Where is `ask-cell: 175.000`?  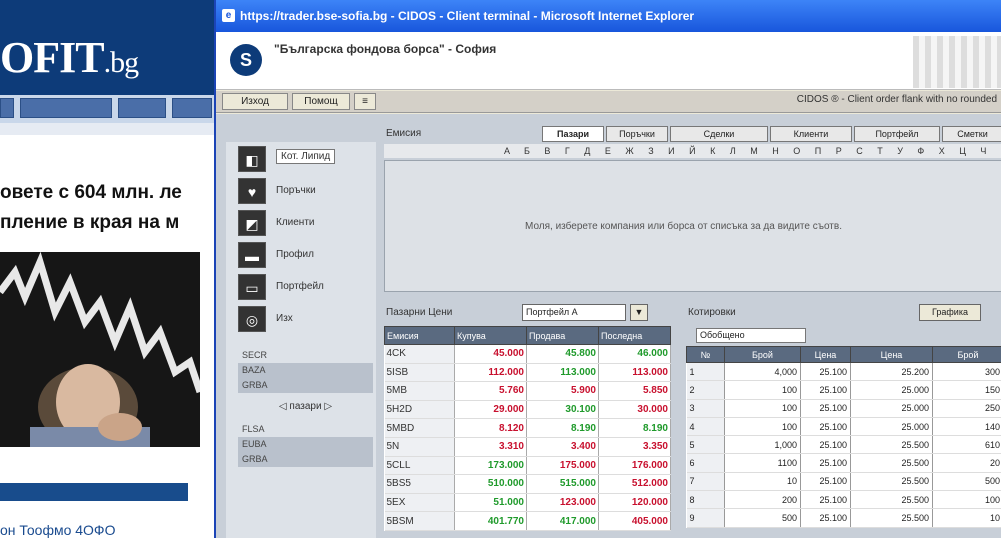
ask-cell: 175.000 is located at coordinates (562, 466).